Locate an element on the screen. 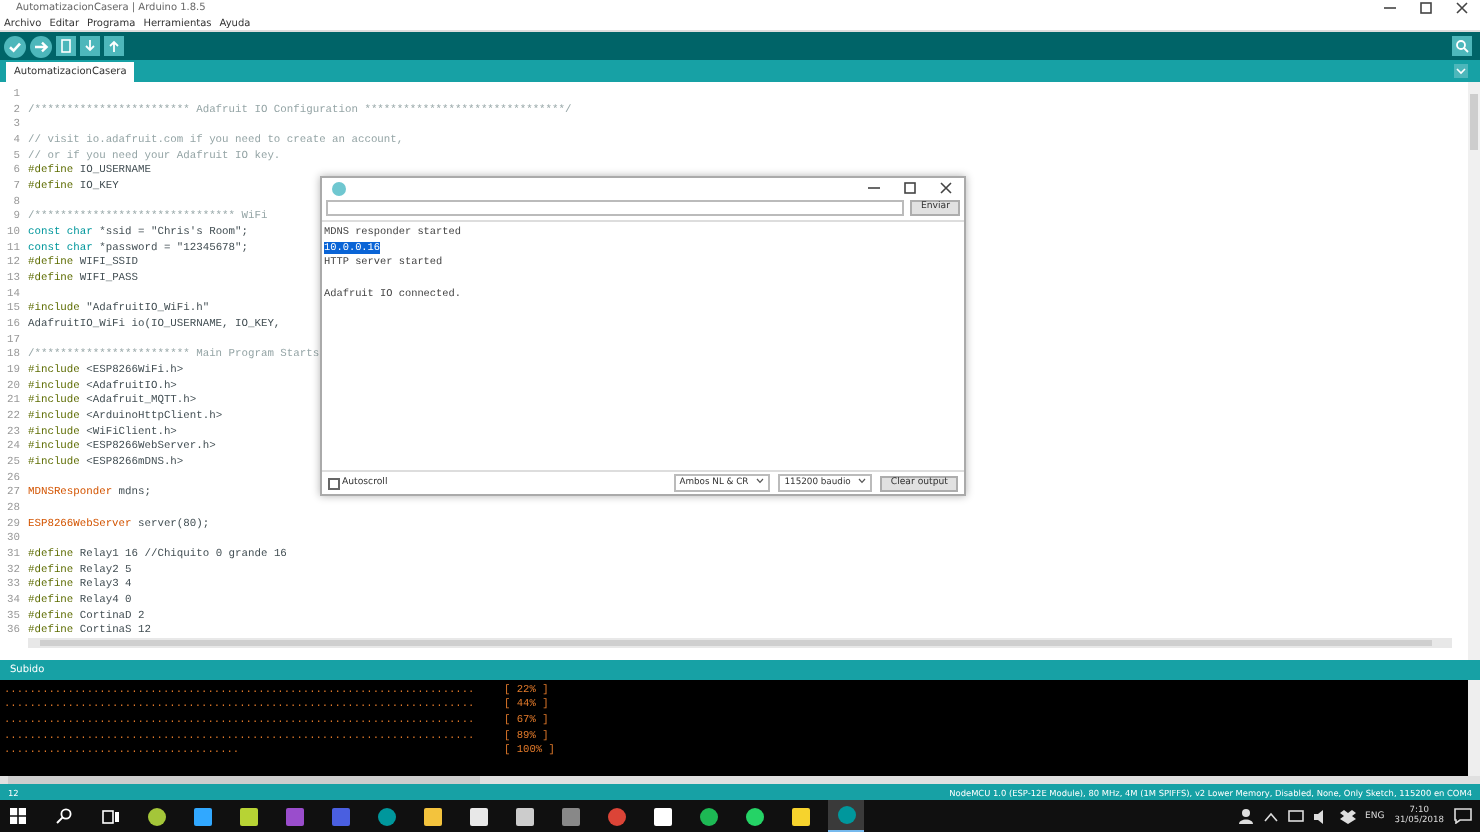  search-icon is located at coordinates (64, 816).